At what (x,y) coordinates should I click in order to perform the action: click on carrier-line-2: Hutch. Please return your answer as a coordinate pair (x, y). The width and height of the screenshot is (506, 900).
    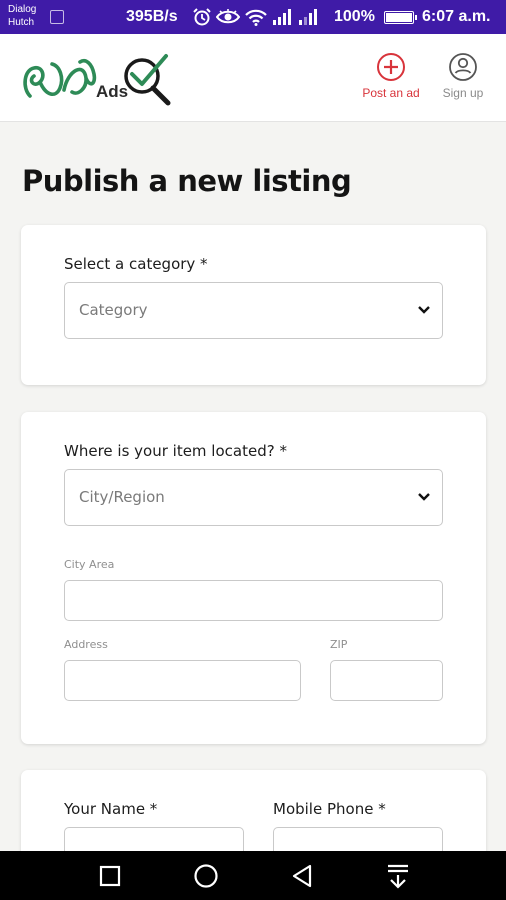
    Looking at the image, I should click on (21, 22).